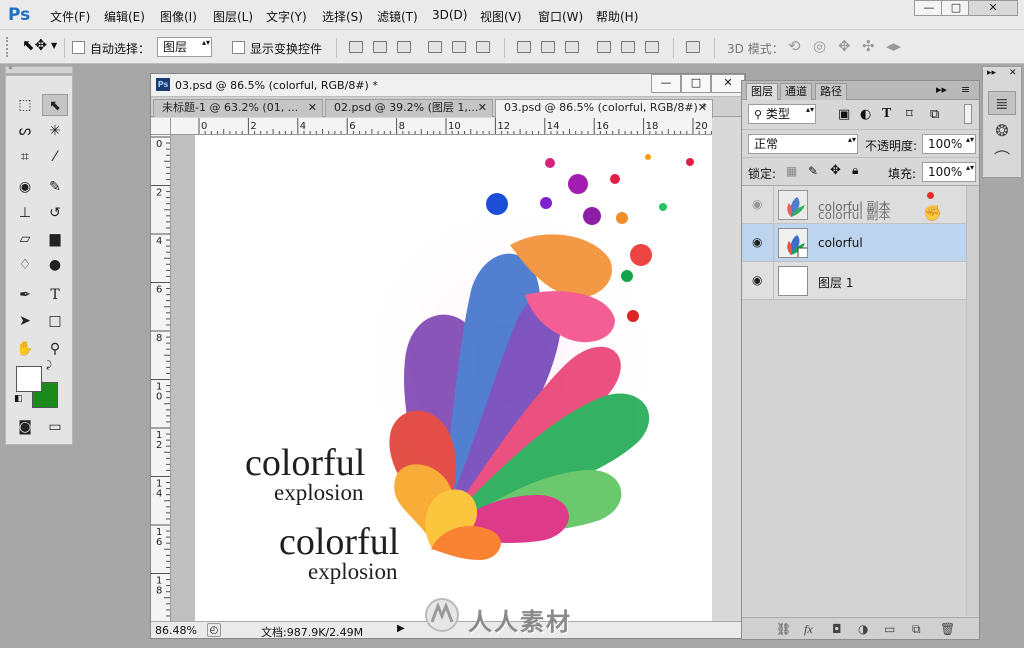 This screenshot has height=648, width=1024. What do you see at coordinates (844, 46) in the screenshot?
I see `drag-3d-icon: ✥` at bounding box center [844, 46].